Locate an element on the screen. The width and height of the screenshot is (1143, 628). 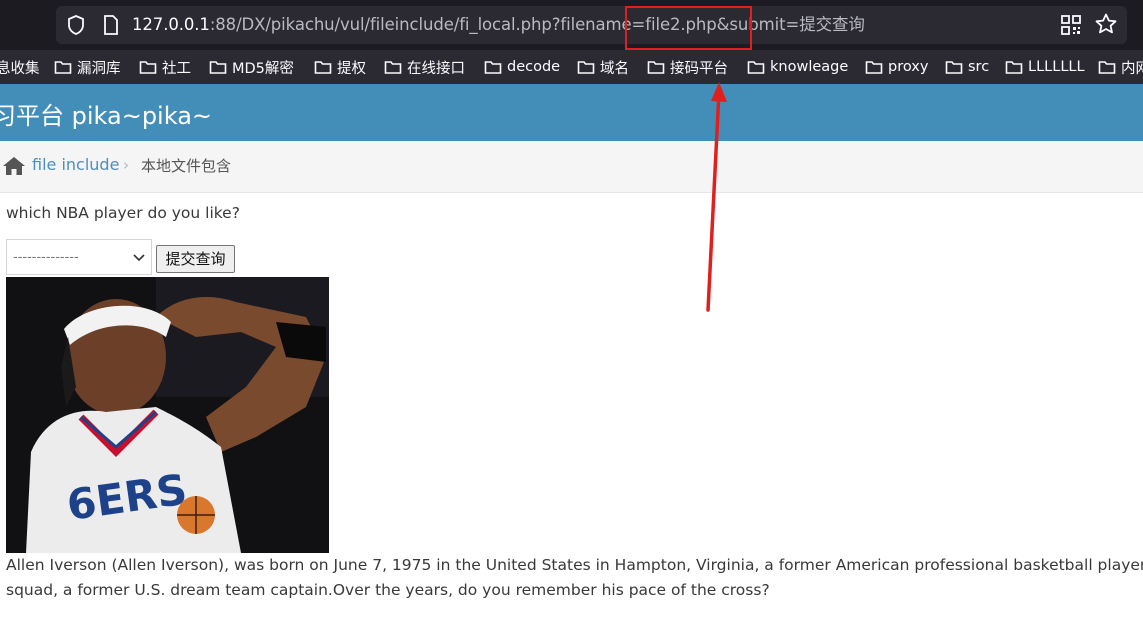
bookmark-item: MD5解密 is located at coordinates (251, 67).